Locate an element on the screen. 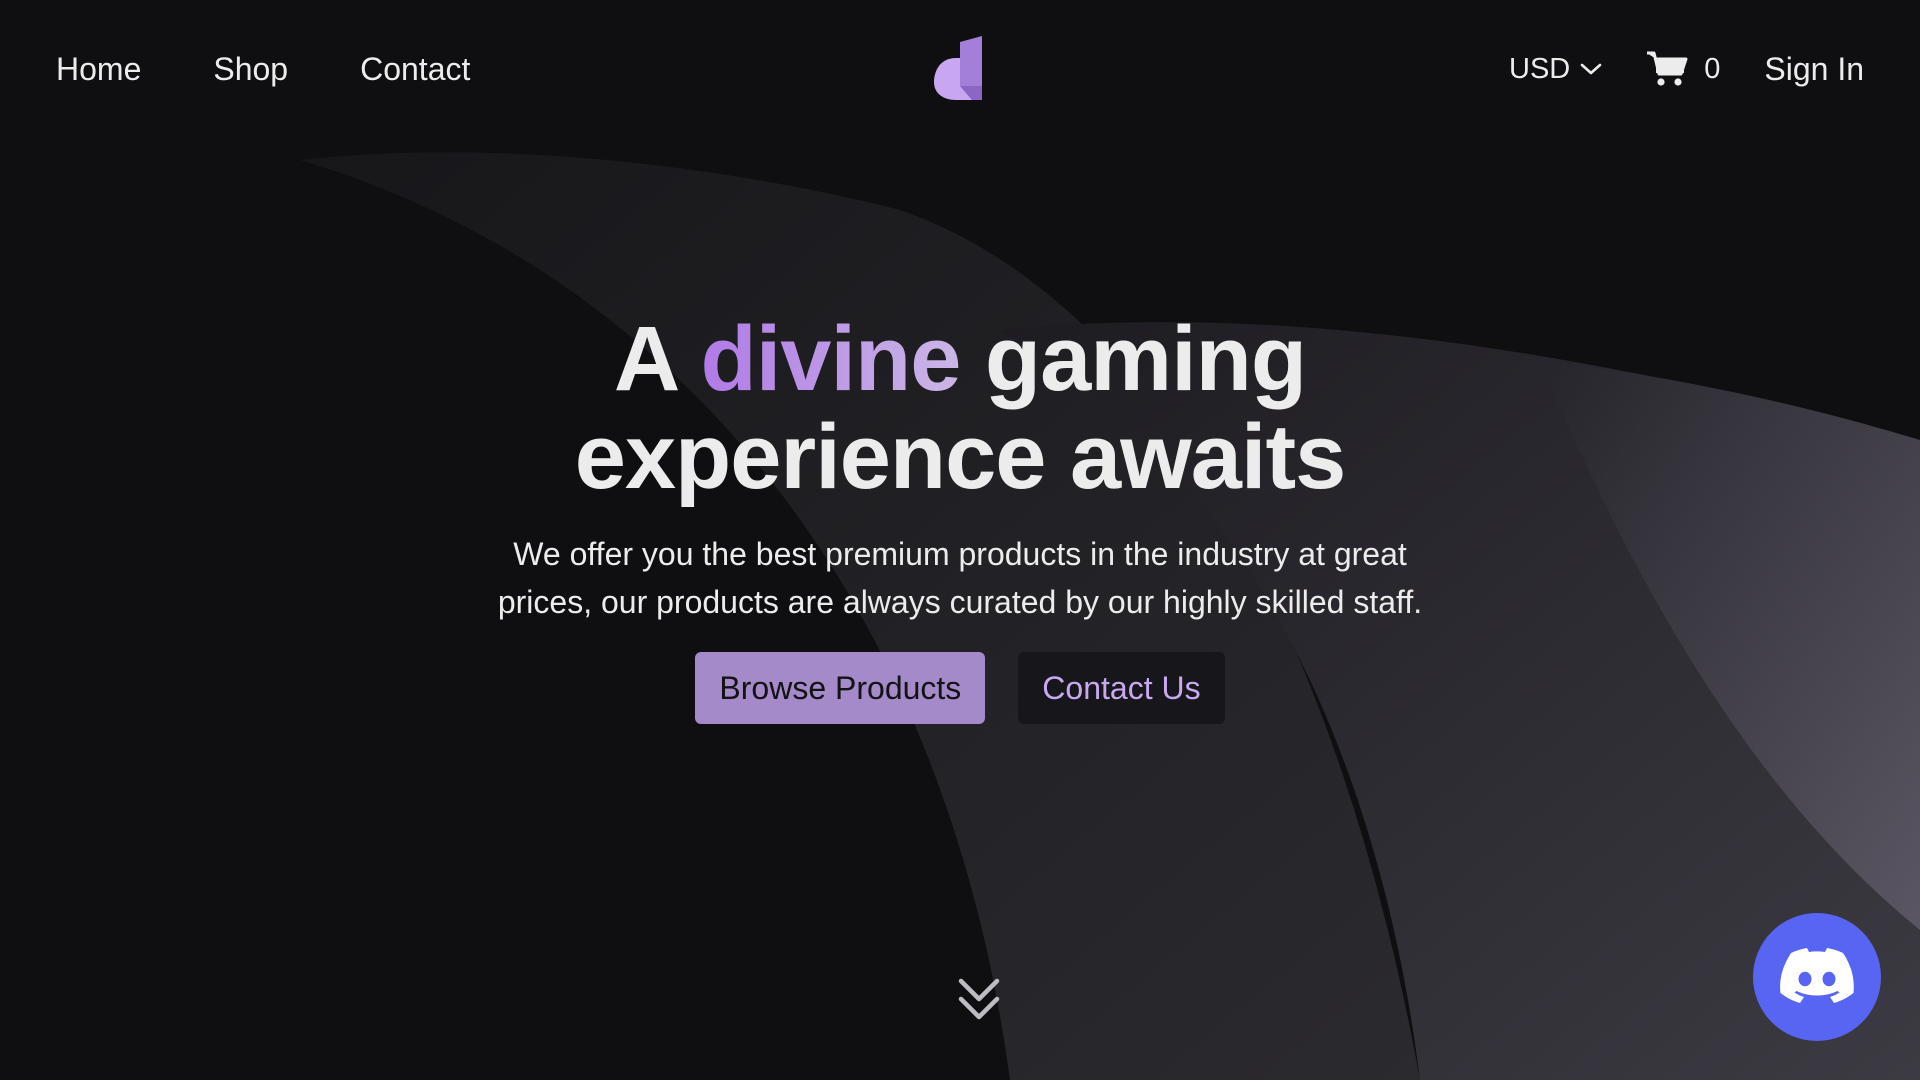 This screenshot has height=1080, width=1920. nav-link-home: Home is located at coordinates (98, 69).